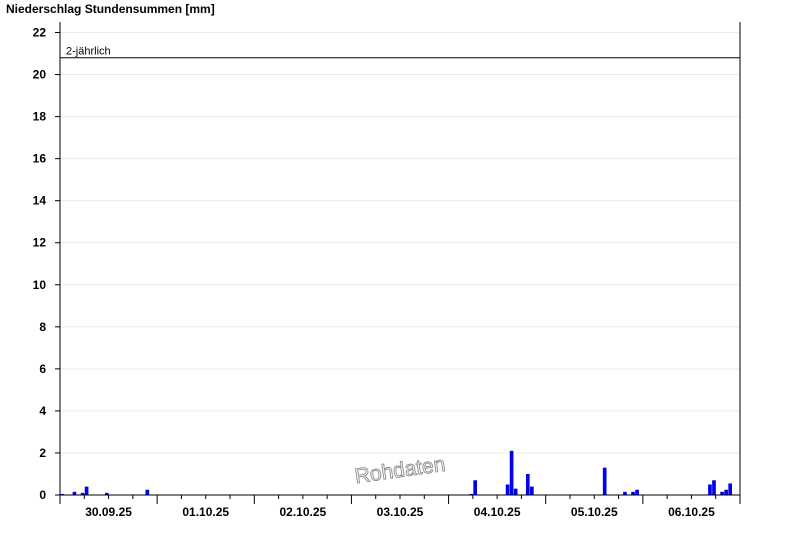 This screenshot has width=800, height=550. I want to click on y-tick-label: 20, so click(40, 75).